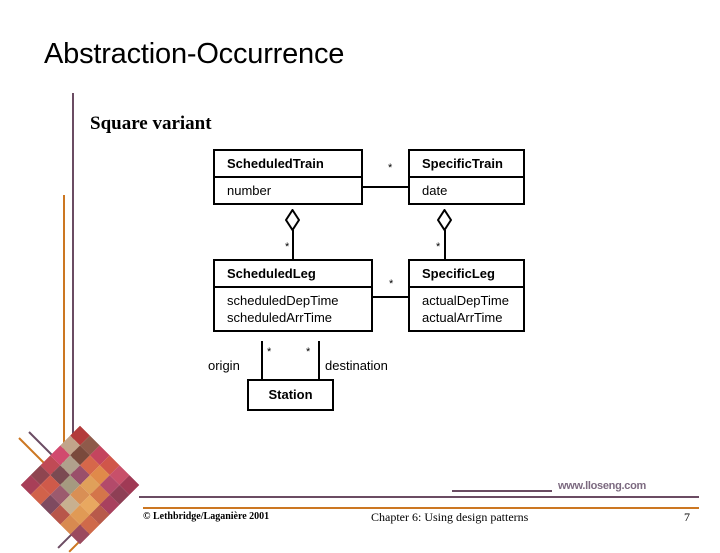 The height and width of the screenshot is (553, 720). Describe the element at coordinates (262, 360) in the screenshot. I see `association-line-origin` at that location.